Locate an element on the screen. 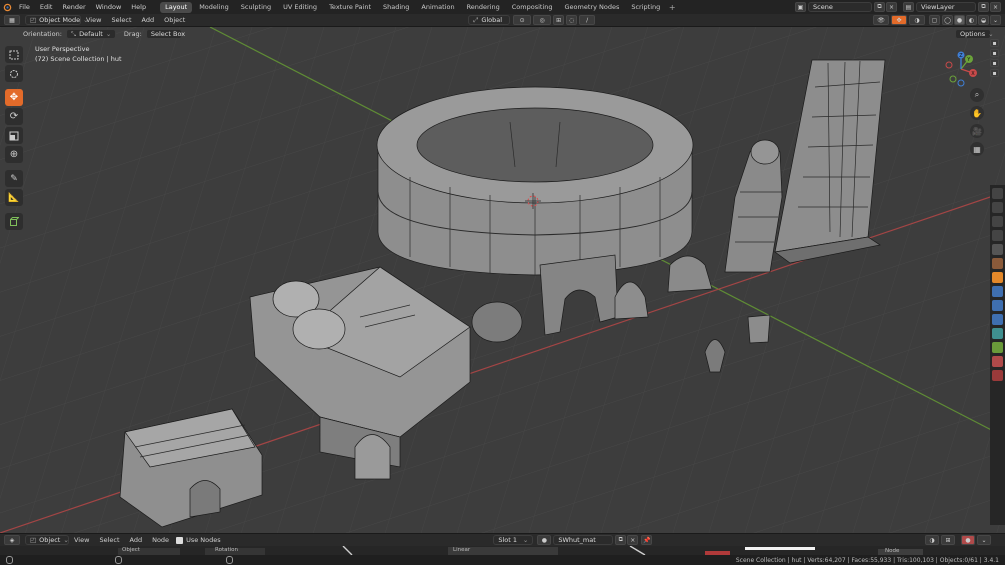  perspective-grid-icon: ▦ is located at coordinates (977, 149).